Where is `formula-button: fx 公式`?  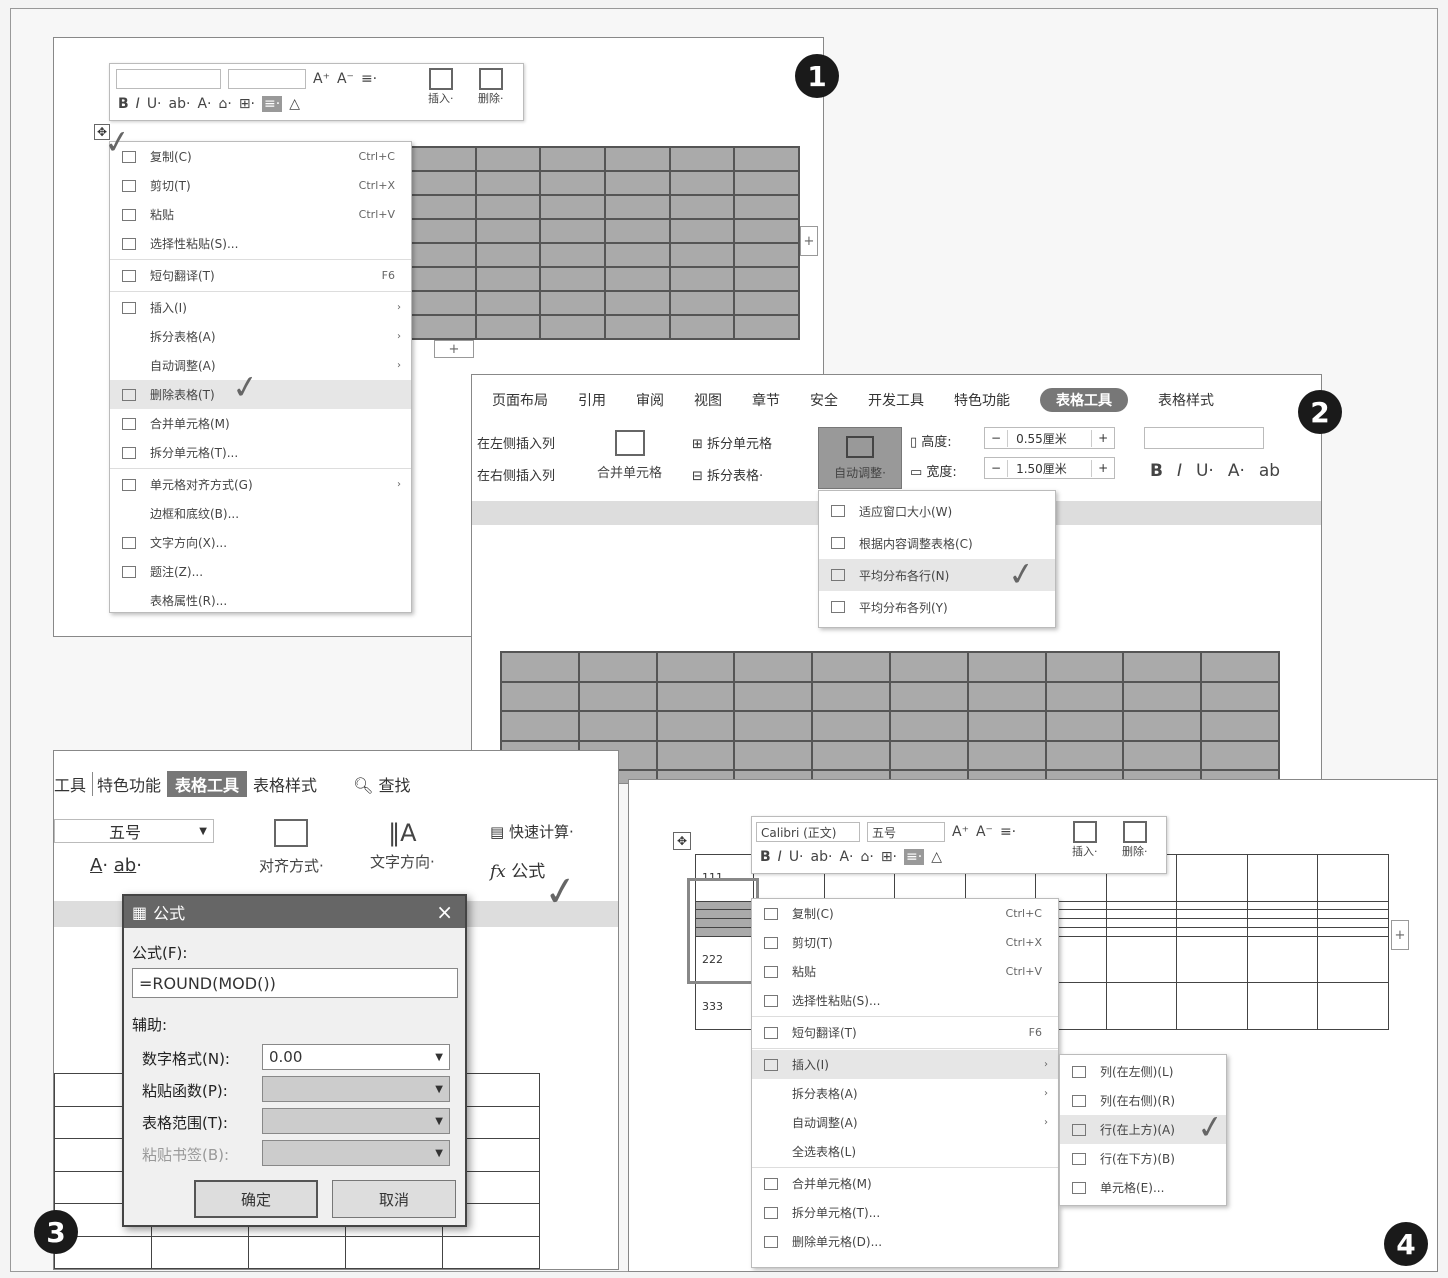
formula-button: fx 公式 is located at coordinates (517, 869).